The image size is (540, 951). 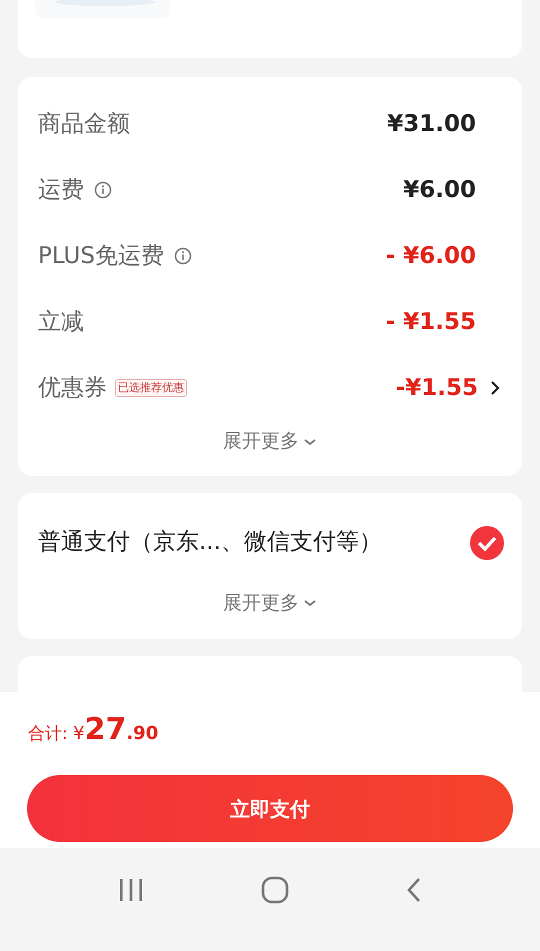 I want to click on amount-label: 商品金额, so click(x=84, y=124).